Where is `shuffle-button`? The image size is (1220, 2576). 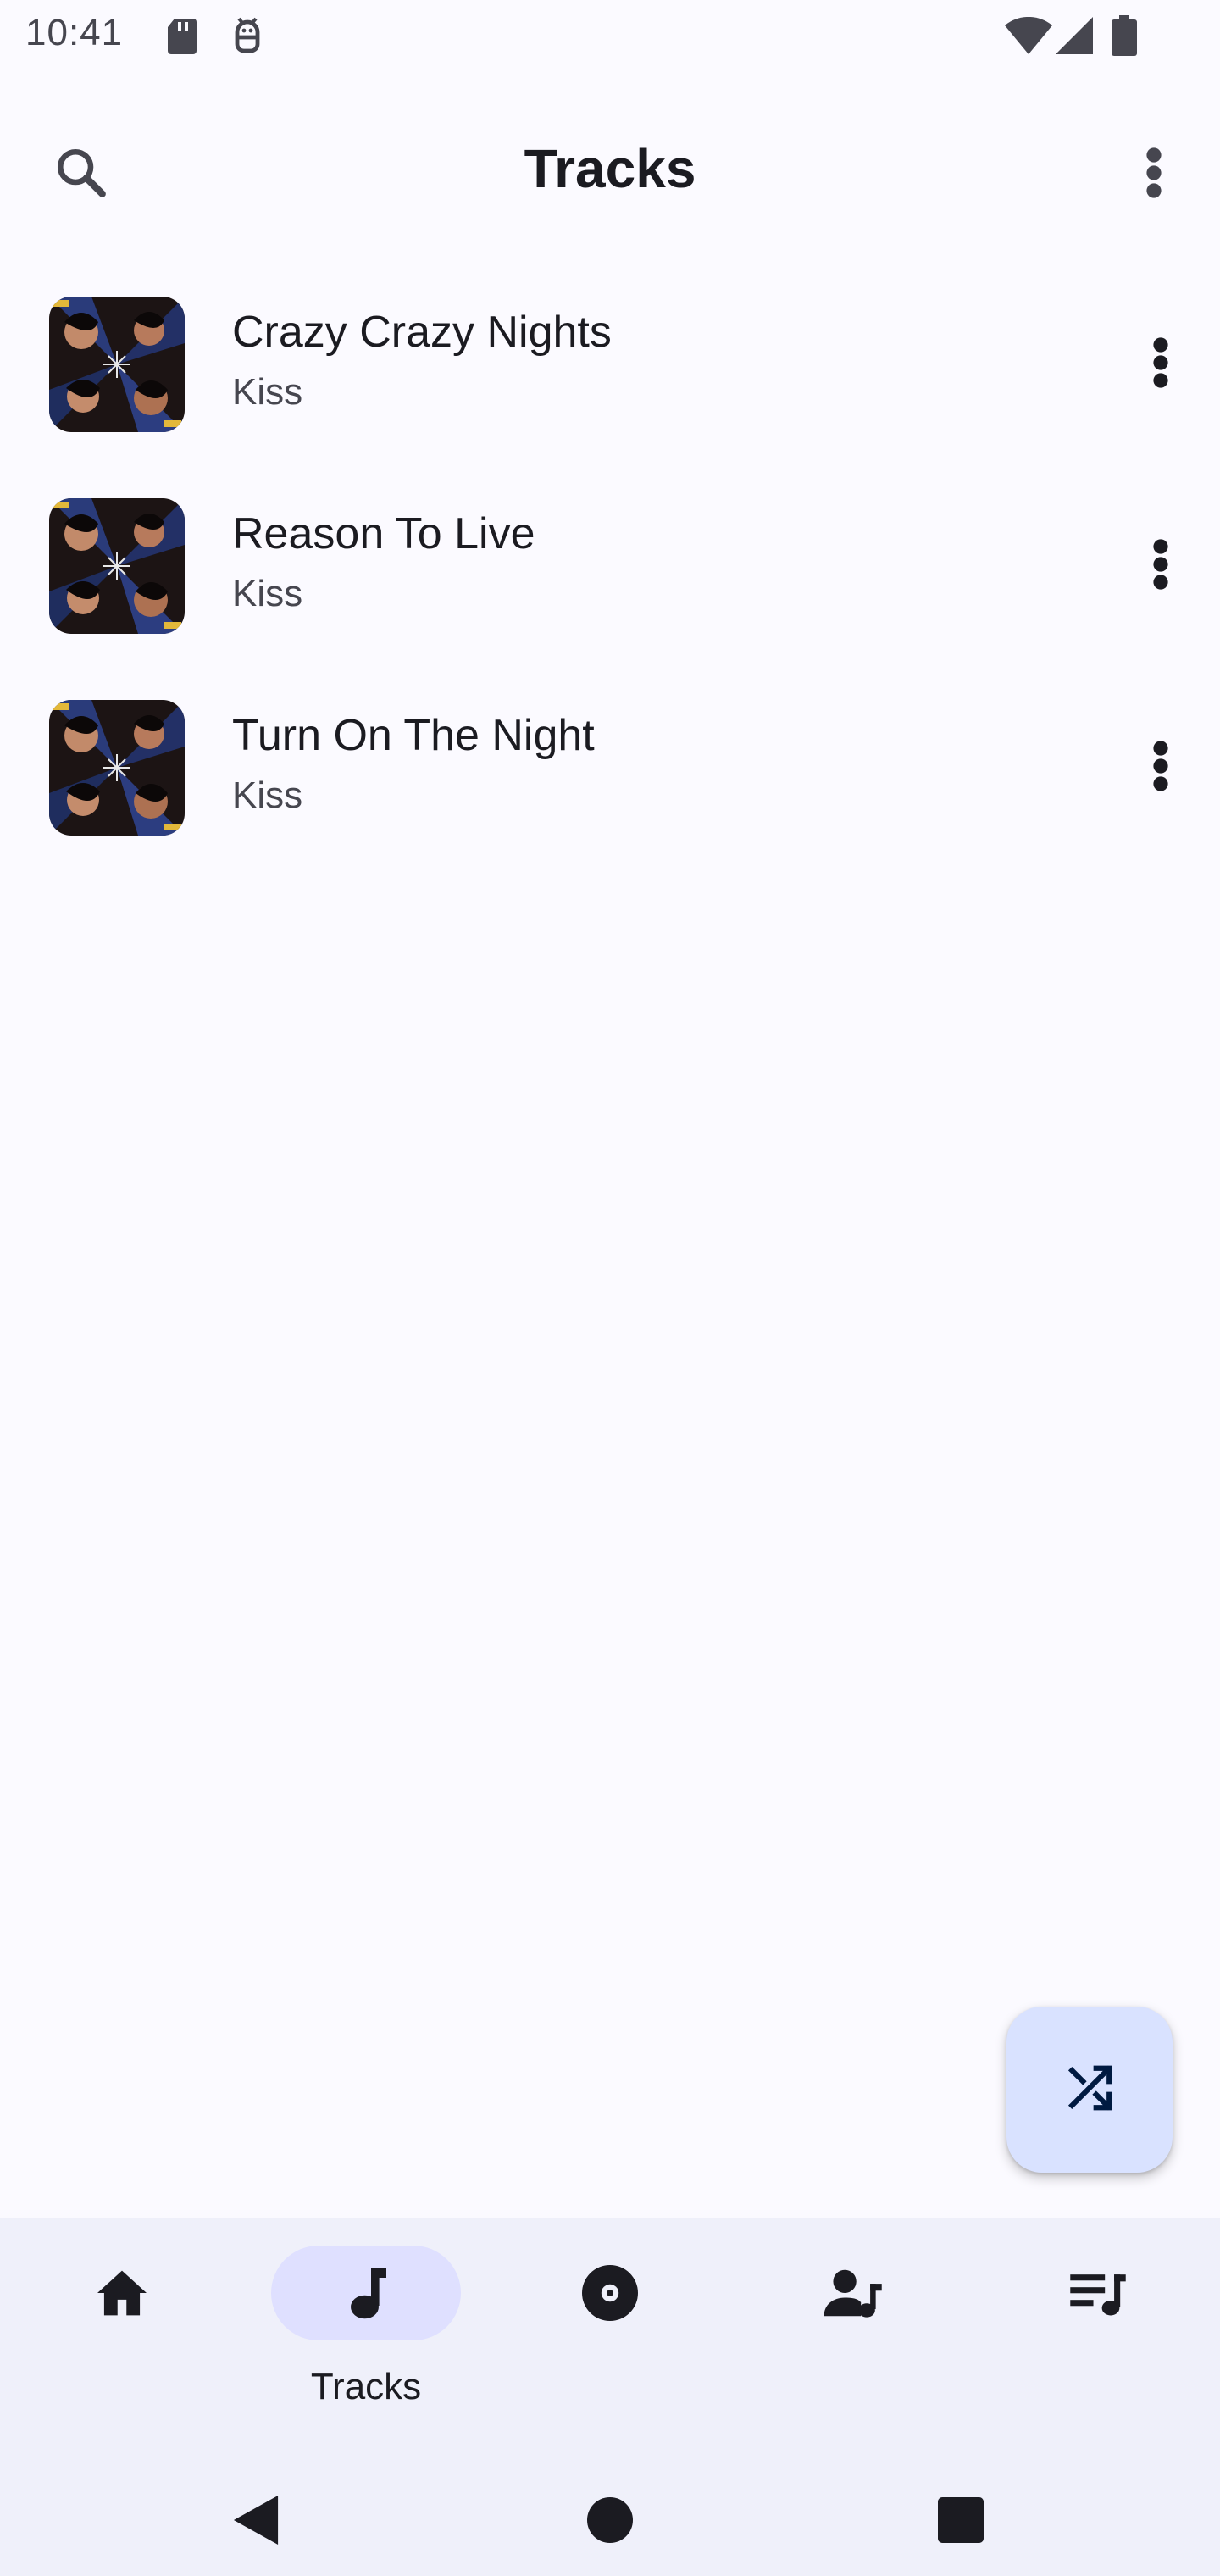 shuffle-button is located at coordinates (1089, 2090).